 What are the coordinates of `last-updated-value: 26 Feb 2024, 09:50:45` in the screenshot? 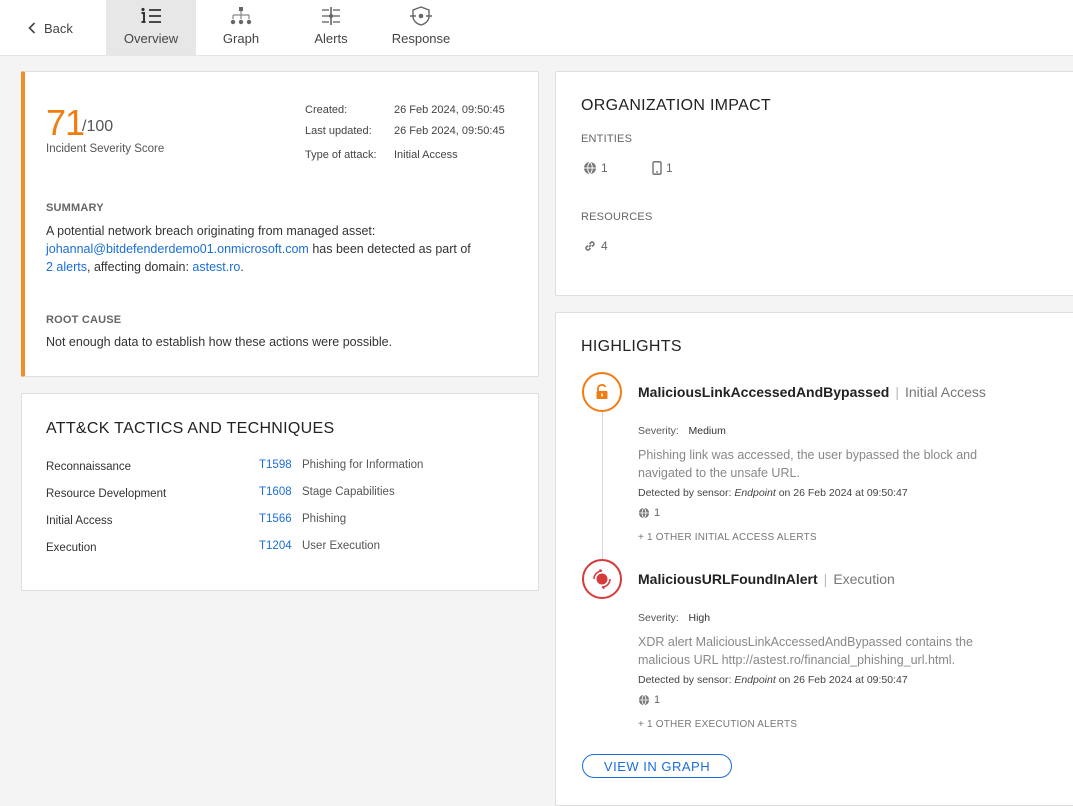 It's located at (449, 131).